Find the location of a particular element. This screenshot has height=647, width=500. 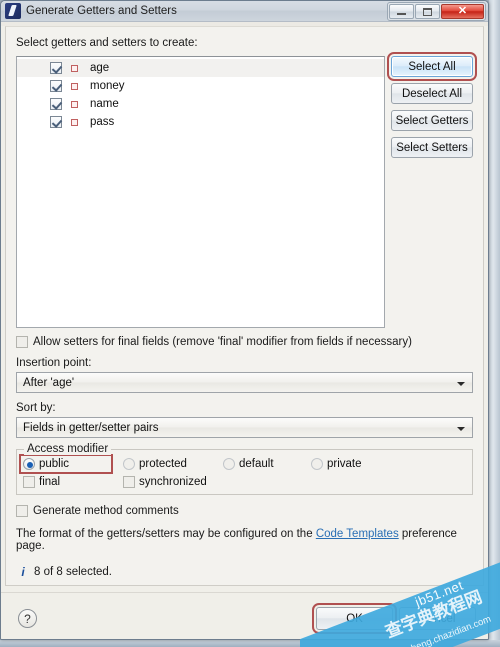

select-all-button: Select All is located at coordinates (432, 66).